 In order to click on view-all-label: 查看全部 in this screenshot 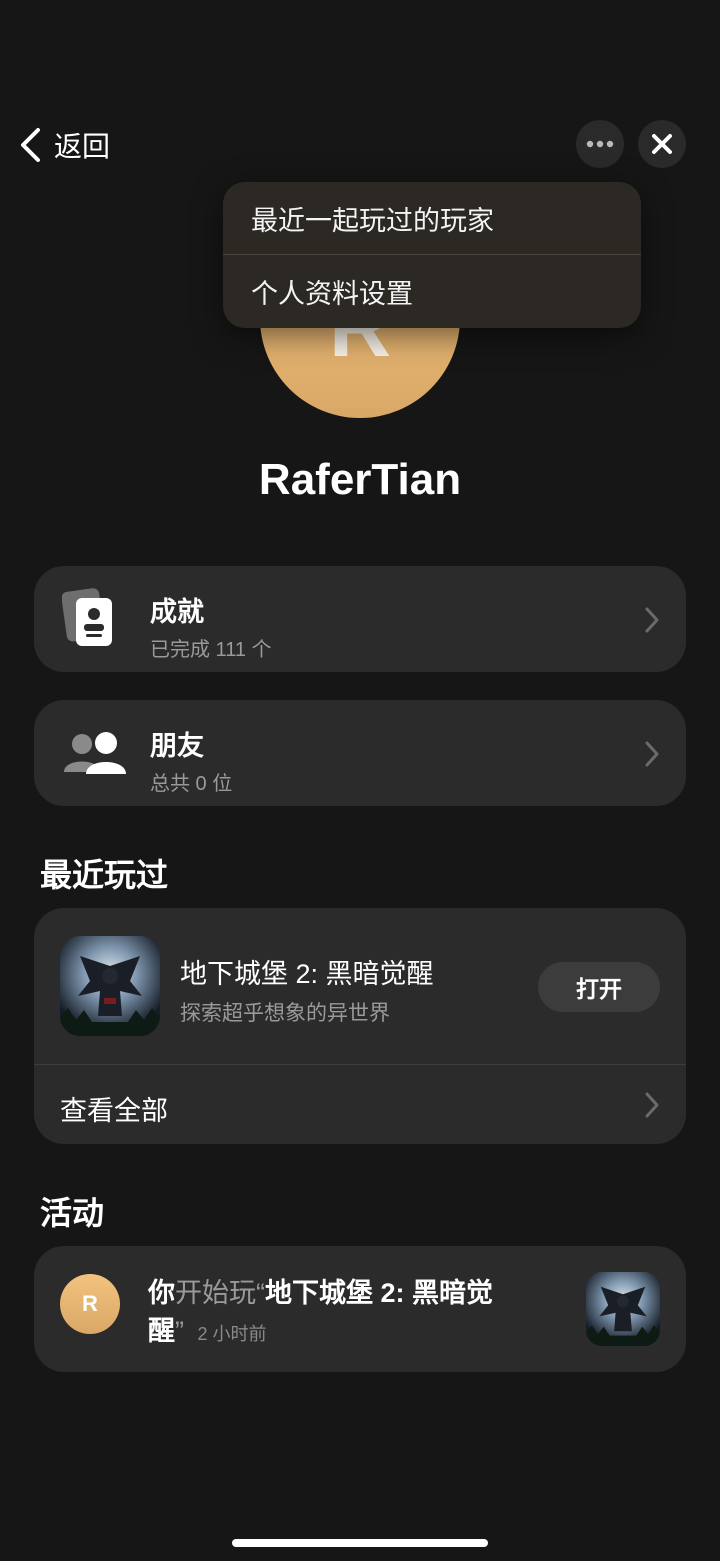, I will do `click(114, 1111)`.